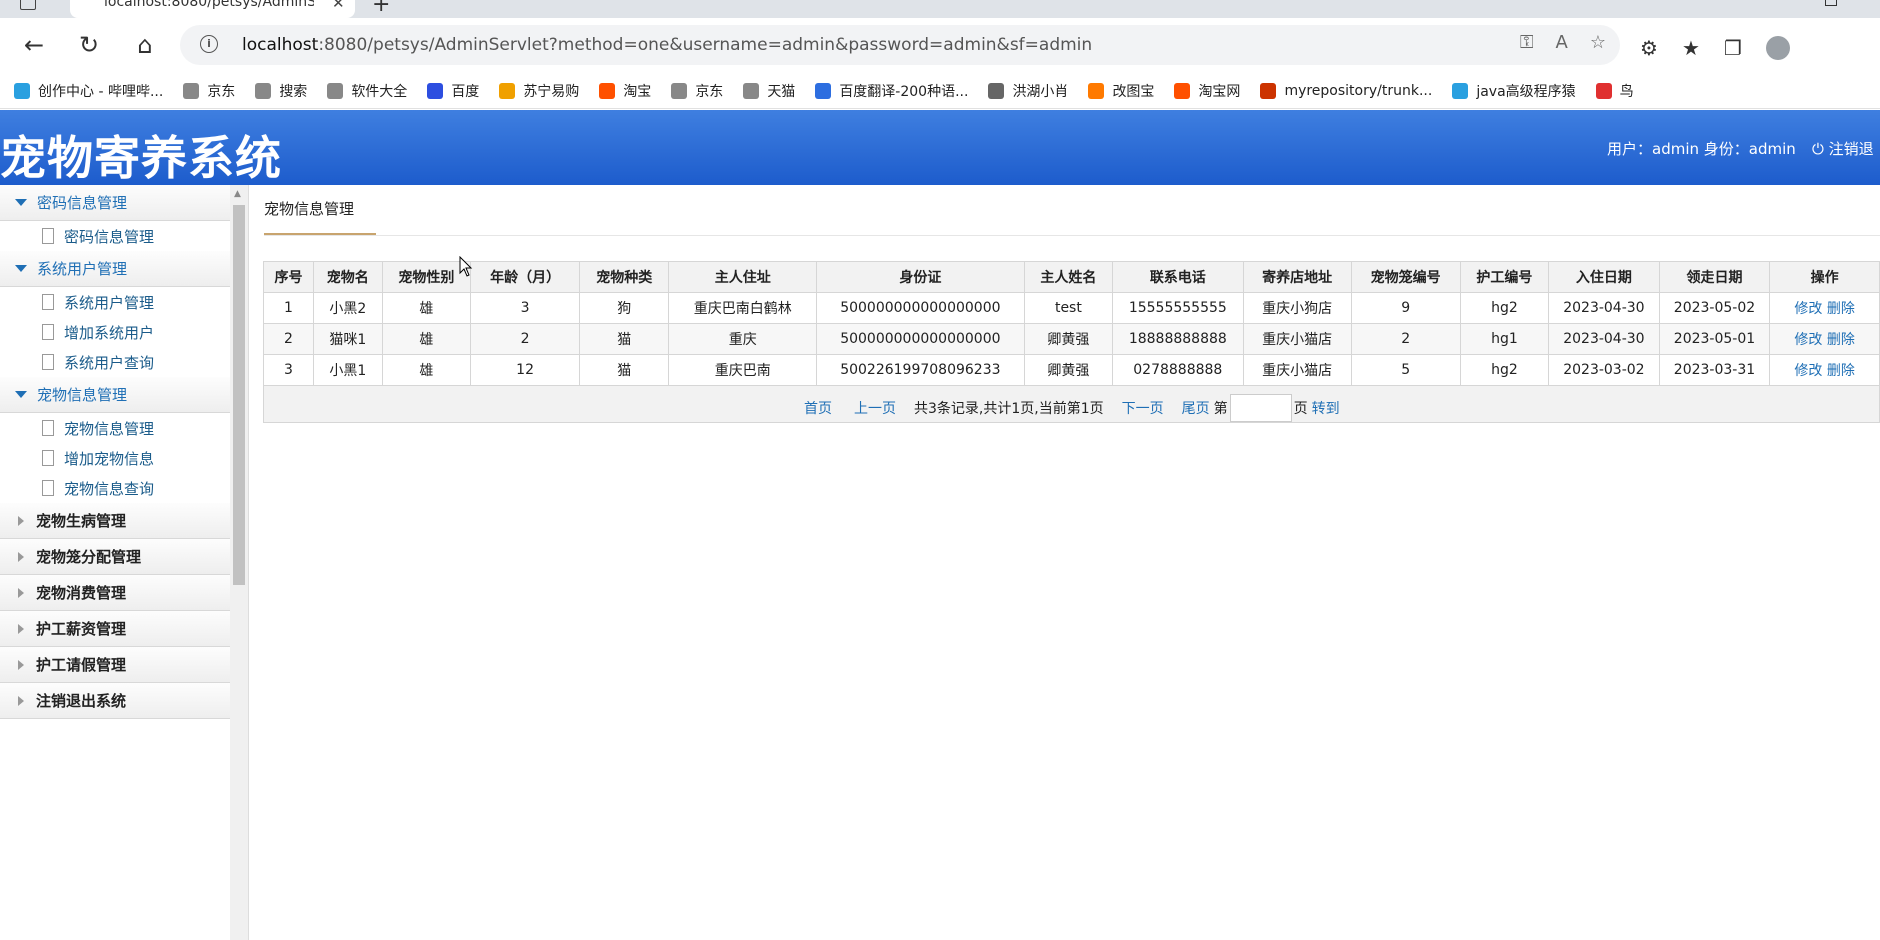 The image size is (1880, 940). Describe the element at coordinates (539, 91) in the screenshot. I see `bookmark-item: 苏宁易购` at that location.